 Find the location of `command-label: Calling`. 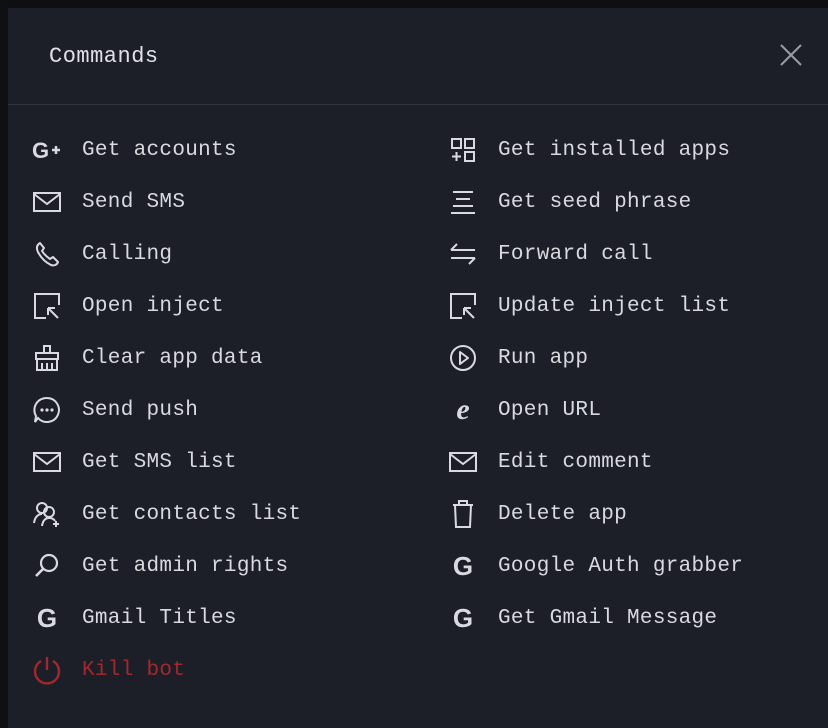

command-label: Calling is located at coordinates (127, 254).